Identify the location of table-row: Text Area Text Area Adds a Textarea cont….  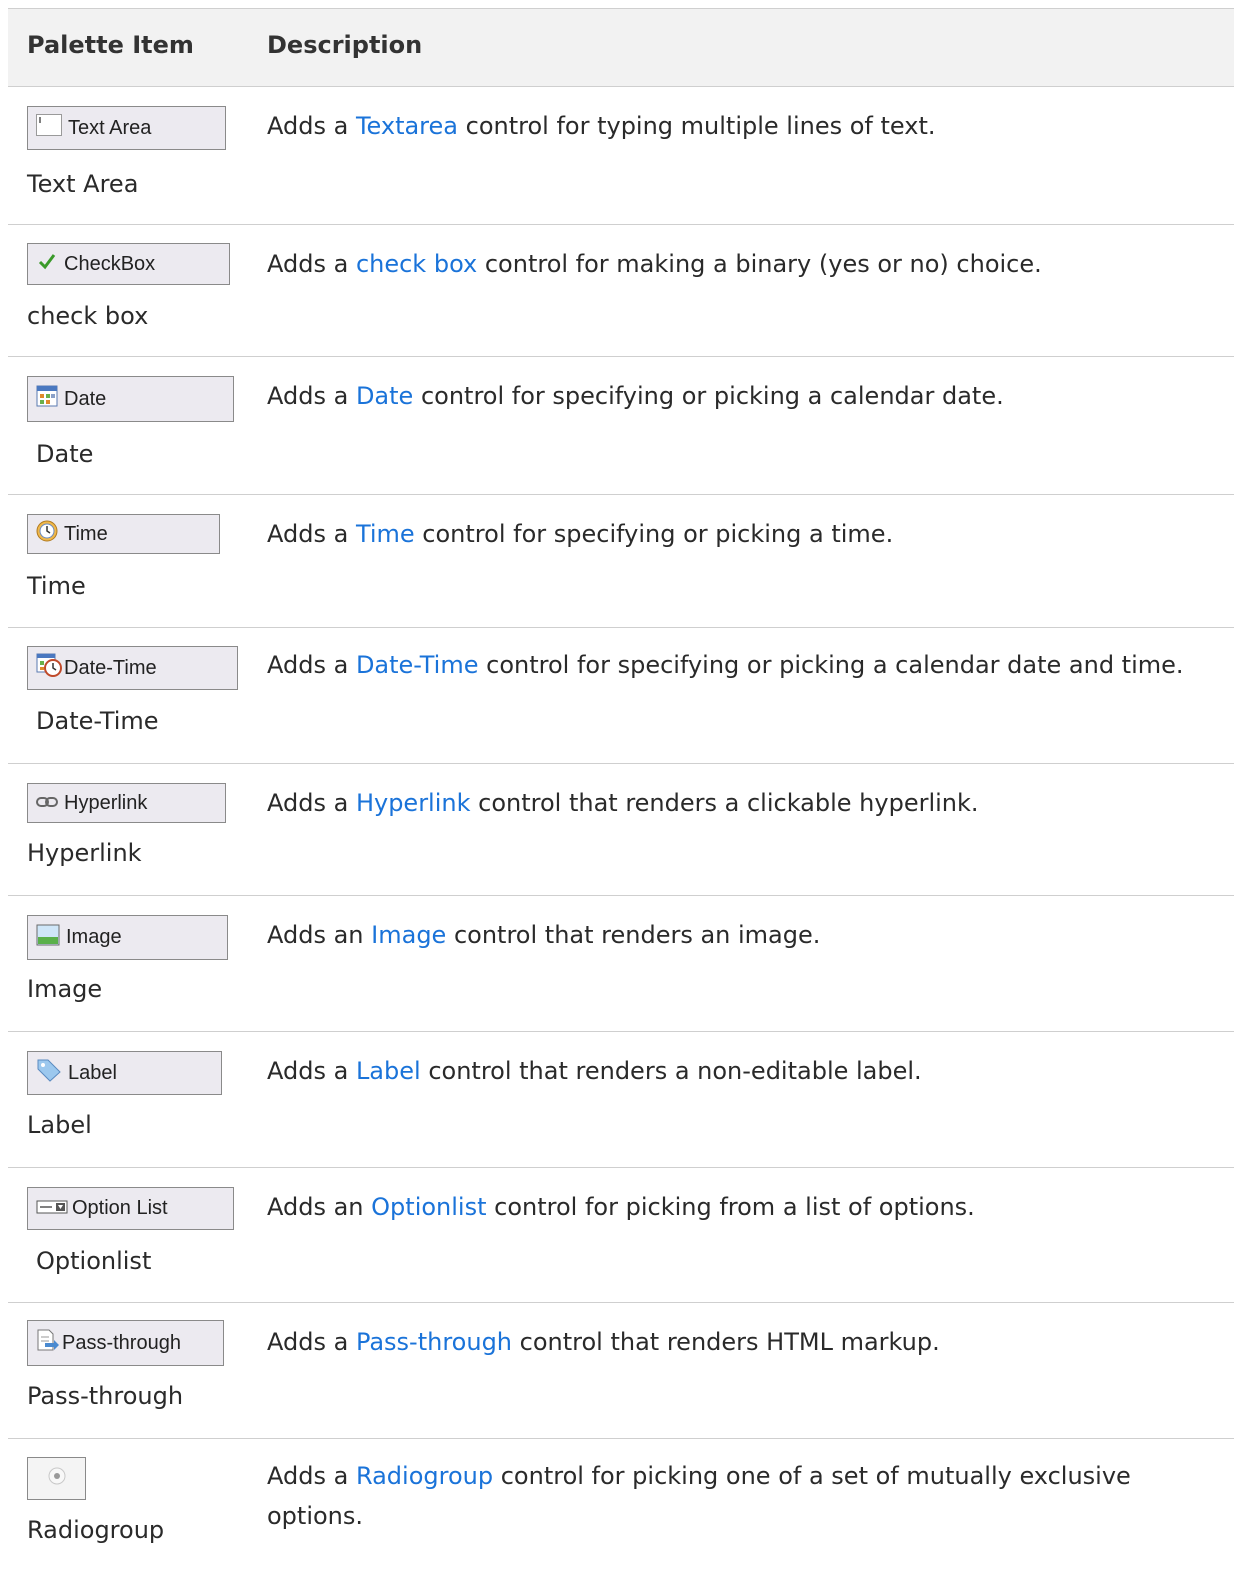
(621, 155).